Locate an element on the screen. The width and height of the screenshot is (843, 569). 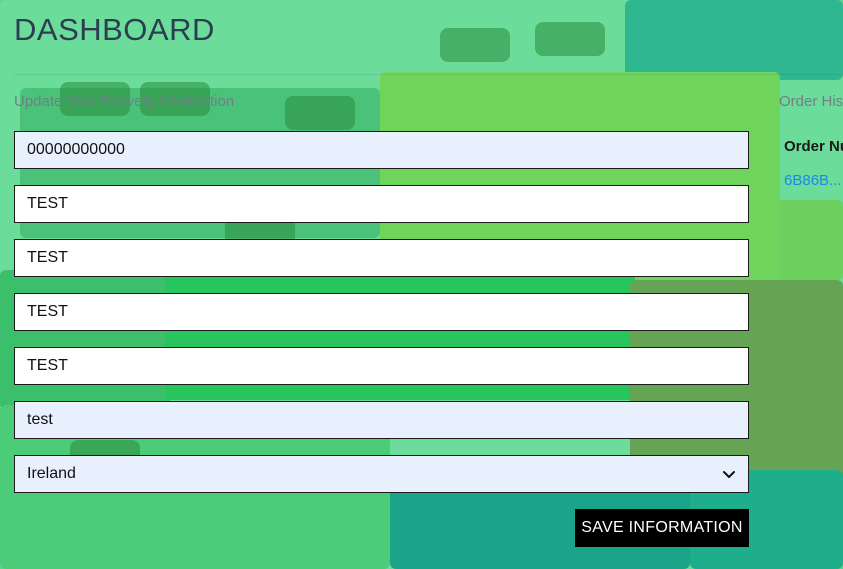
order-number-column-header: Order Nu is located at coordinates (813, 146).